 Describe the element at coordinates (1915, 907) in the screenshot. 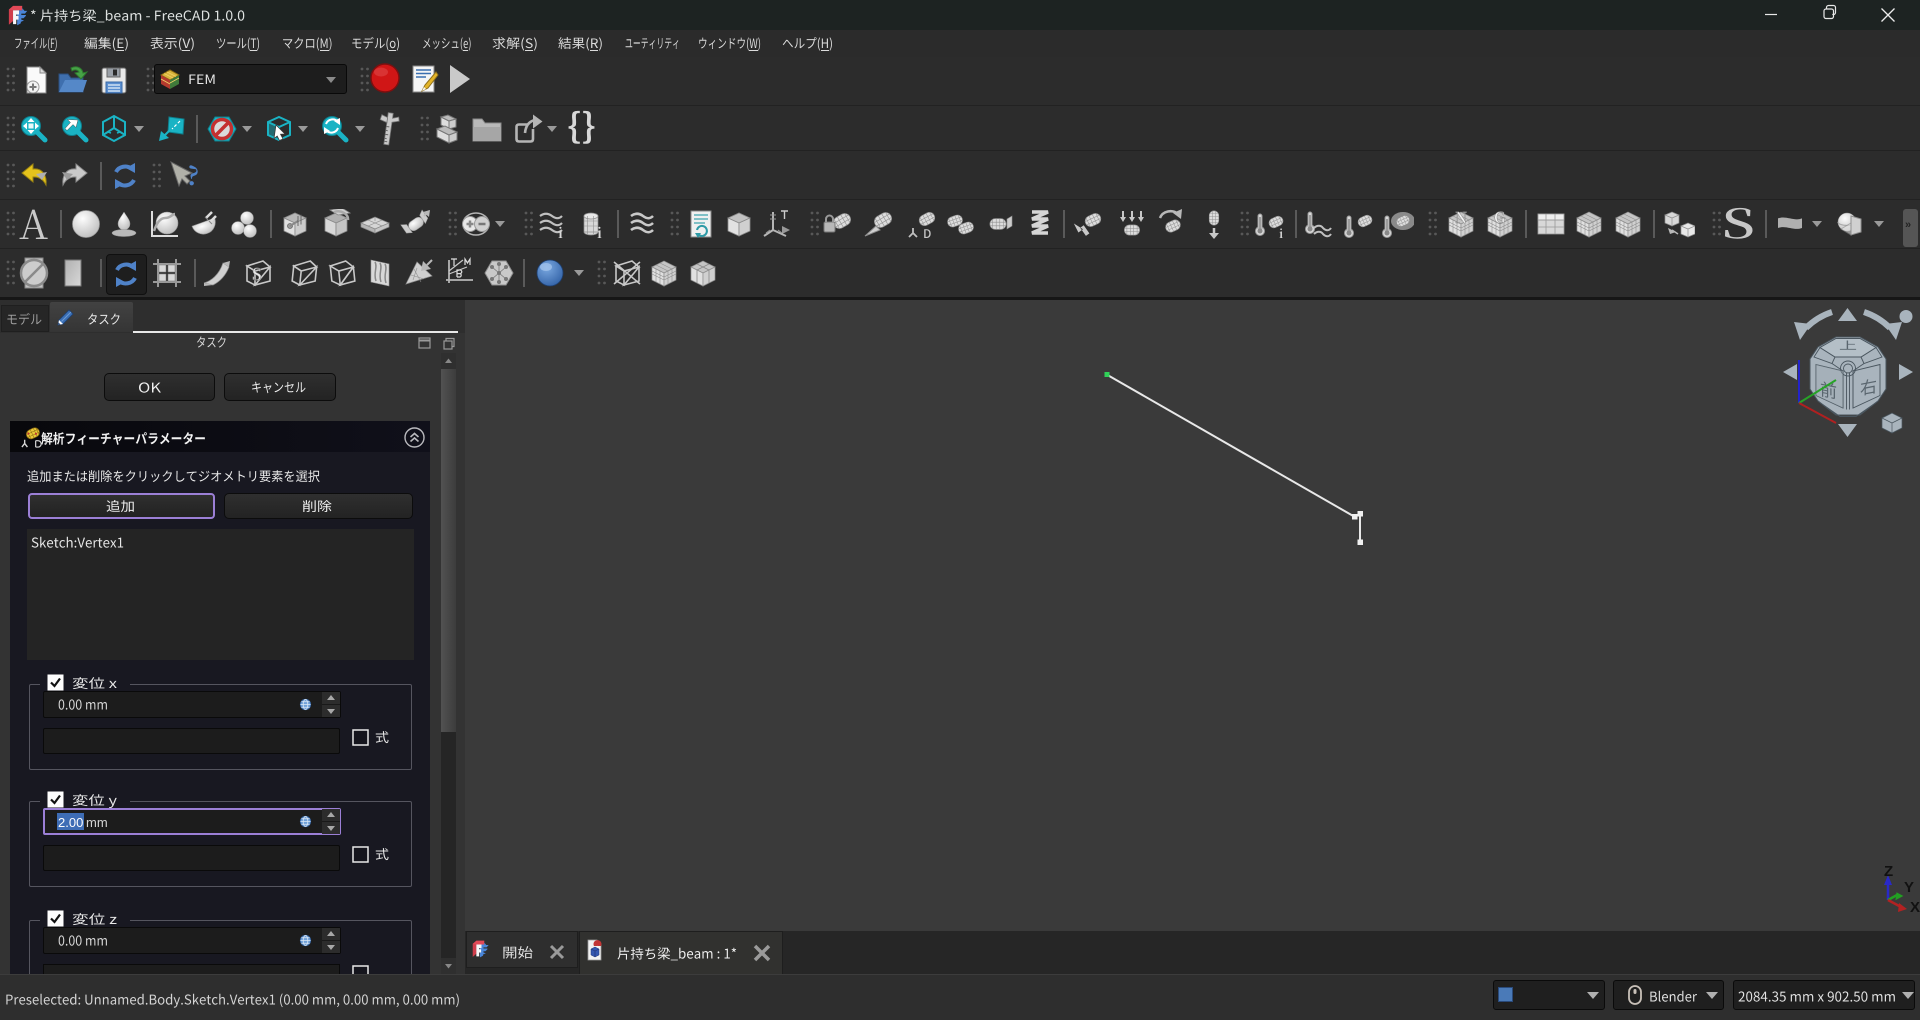

I see `svg-text: X` at that location.